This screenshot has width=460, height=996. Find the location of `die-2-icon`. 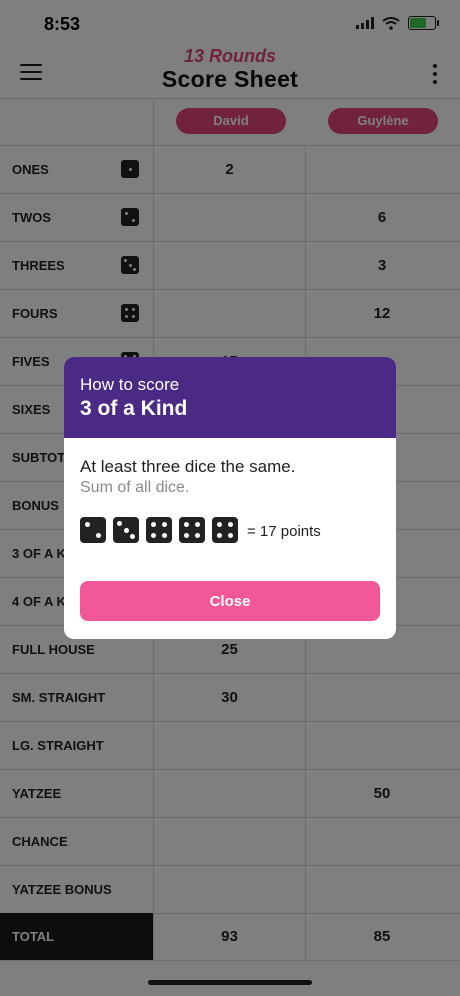

die-2-icon is located at coordinates (93, 530).